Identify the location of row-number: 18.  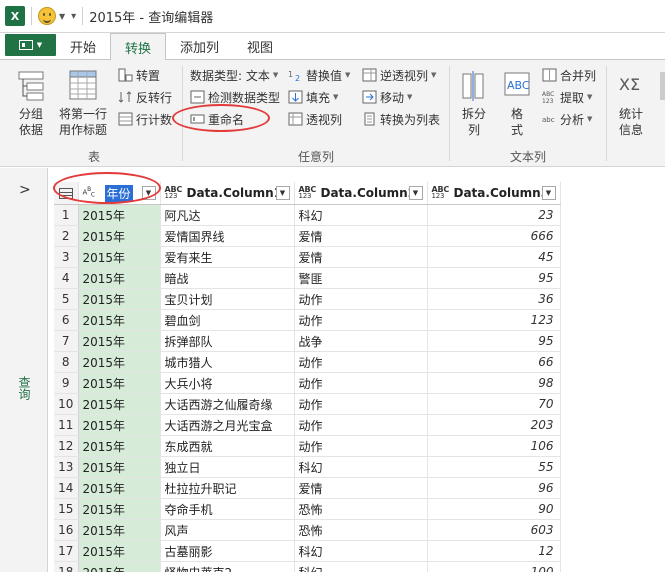
(66, 566).